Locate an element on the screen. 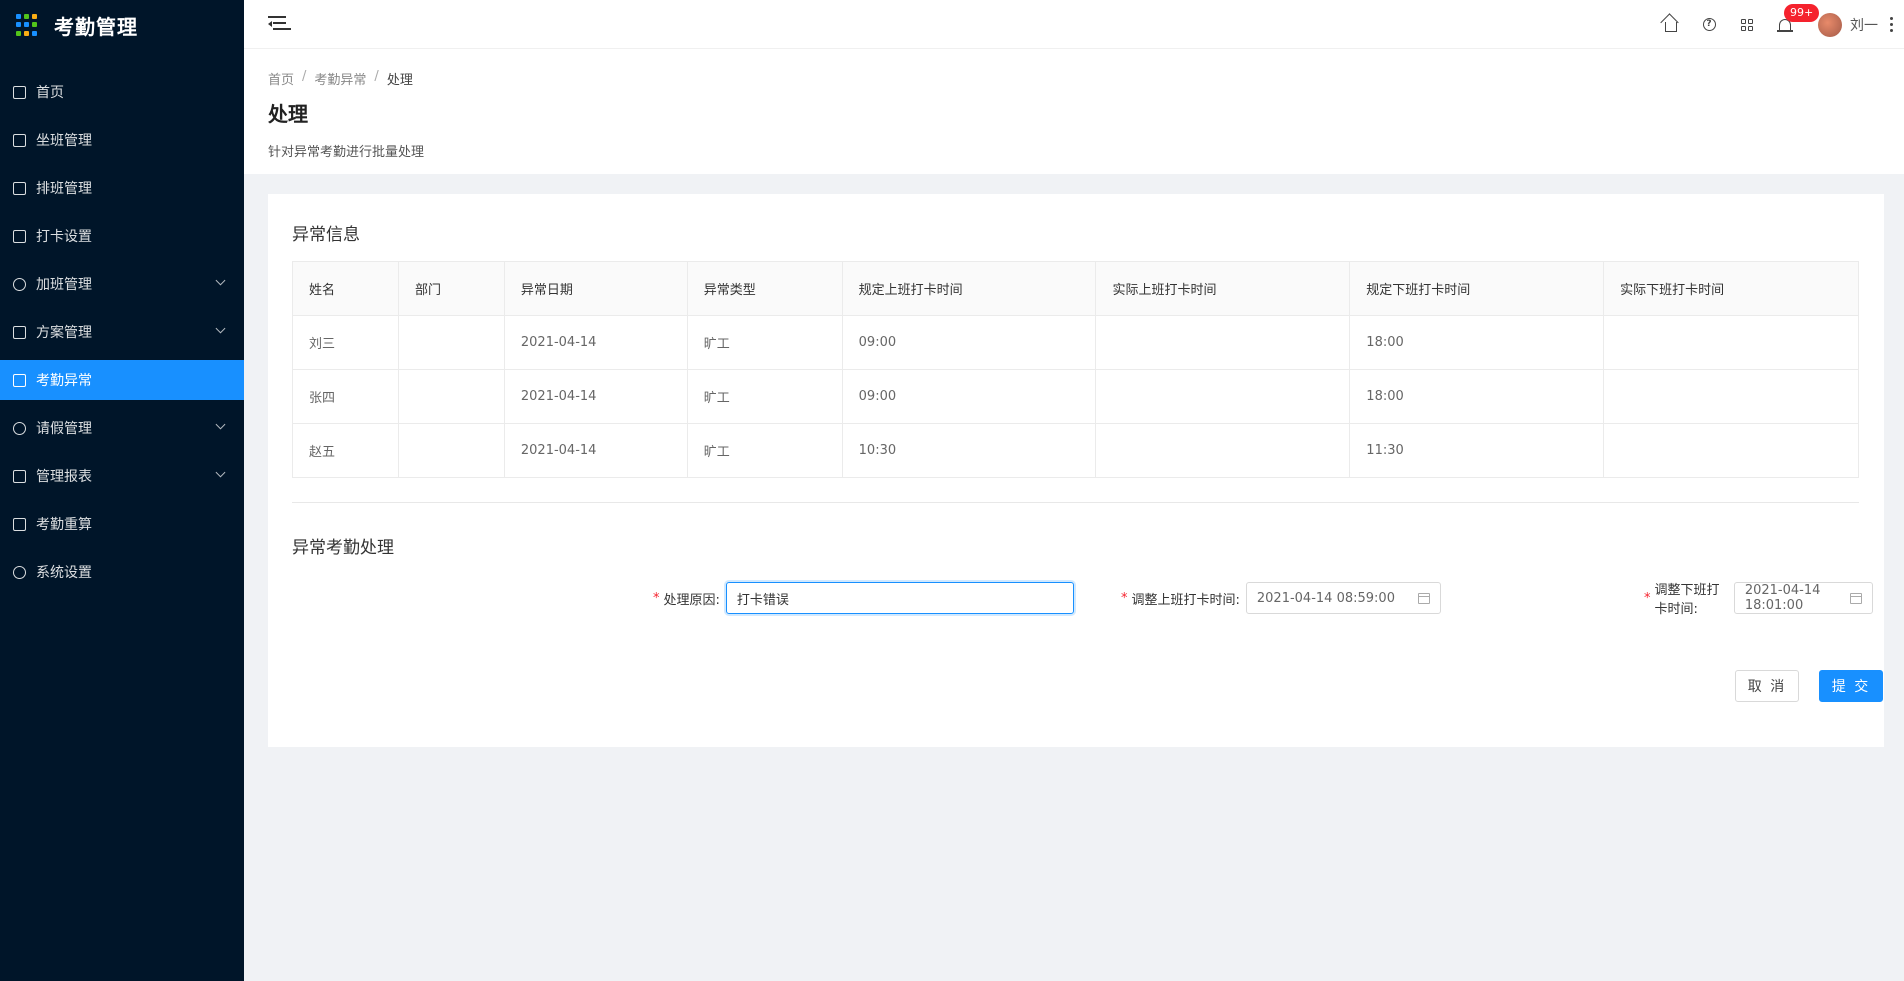 Image resolution: width=1904 pixels, height=981 pixels. grid-icon is located at coordinates (1747, 24).